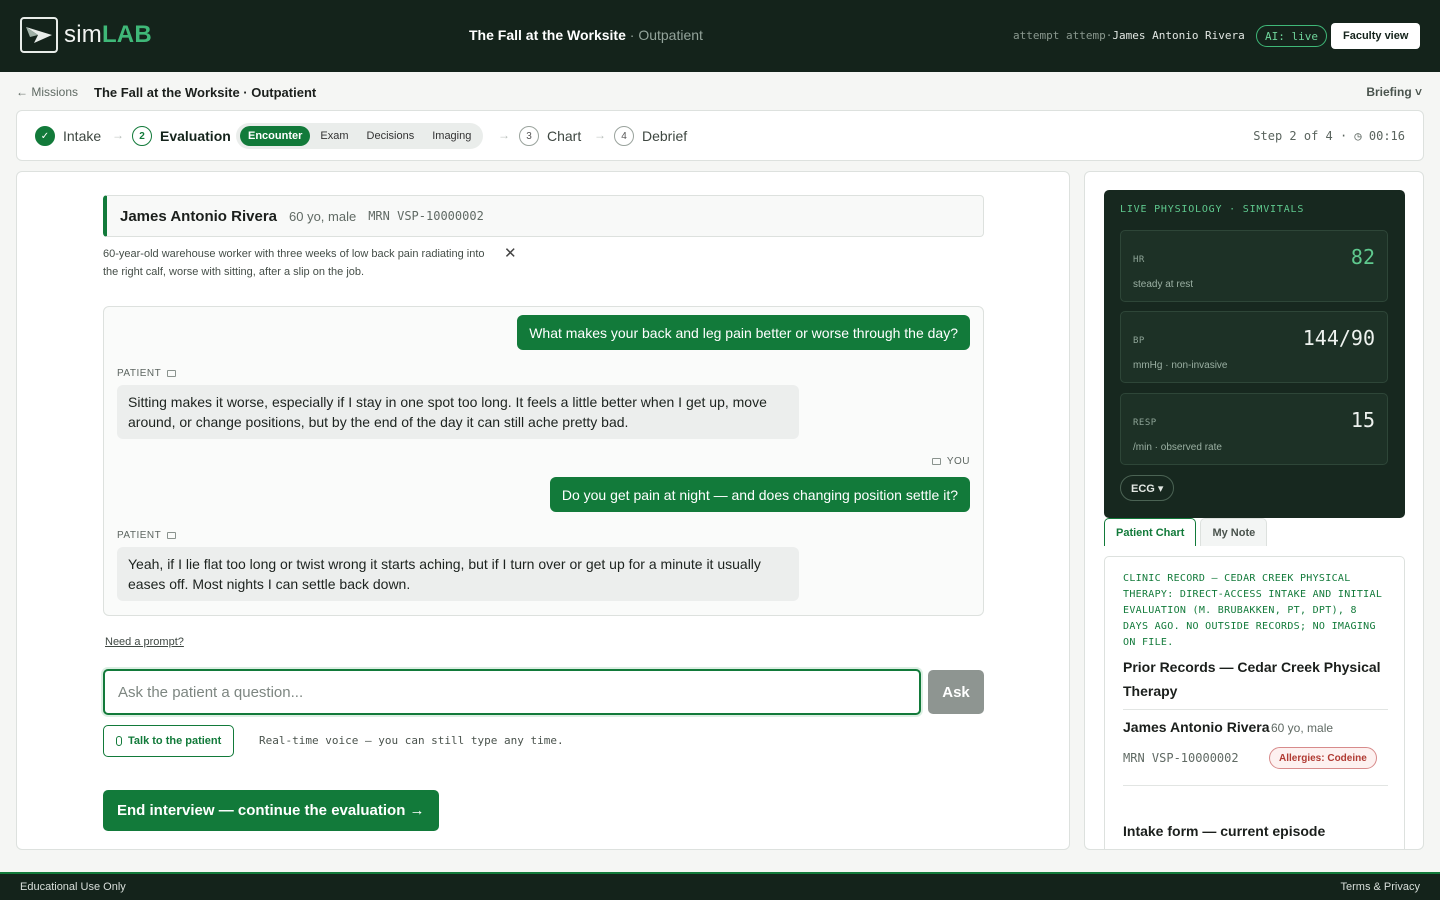  Describe the element at coordinates (323, 216) in the screenshot. I see `patient-age-sex: 60 yo, male` at that location.